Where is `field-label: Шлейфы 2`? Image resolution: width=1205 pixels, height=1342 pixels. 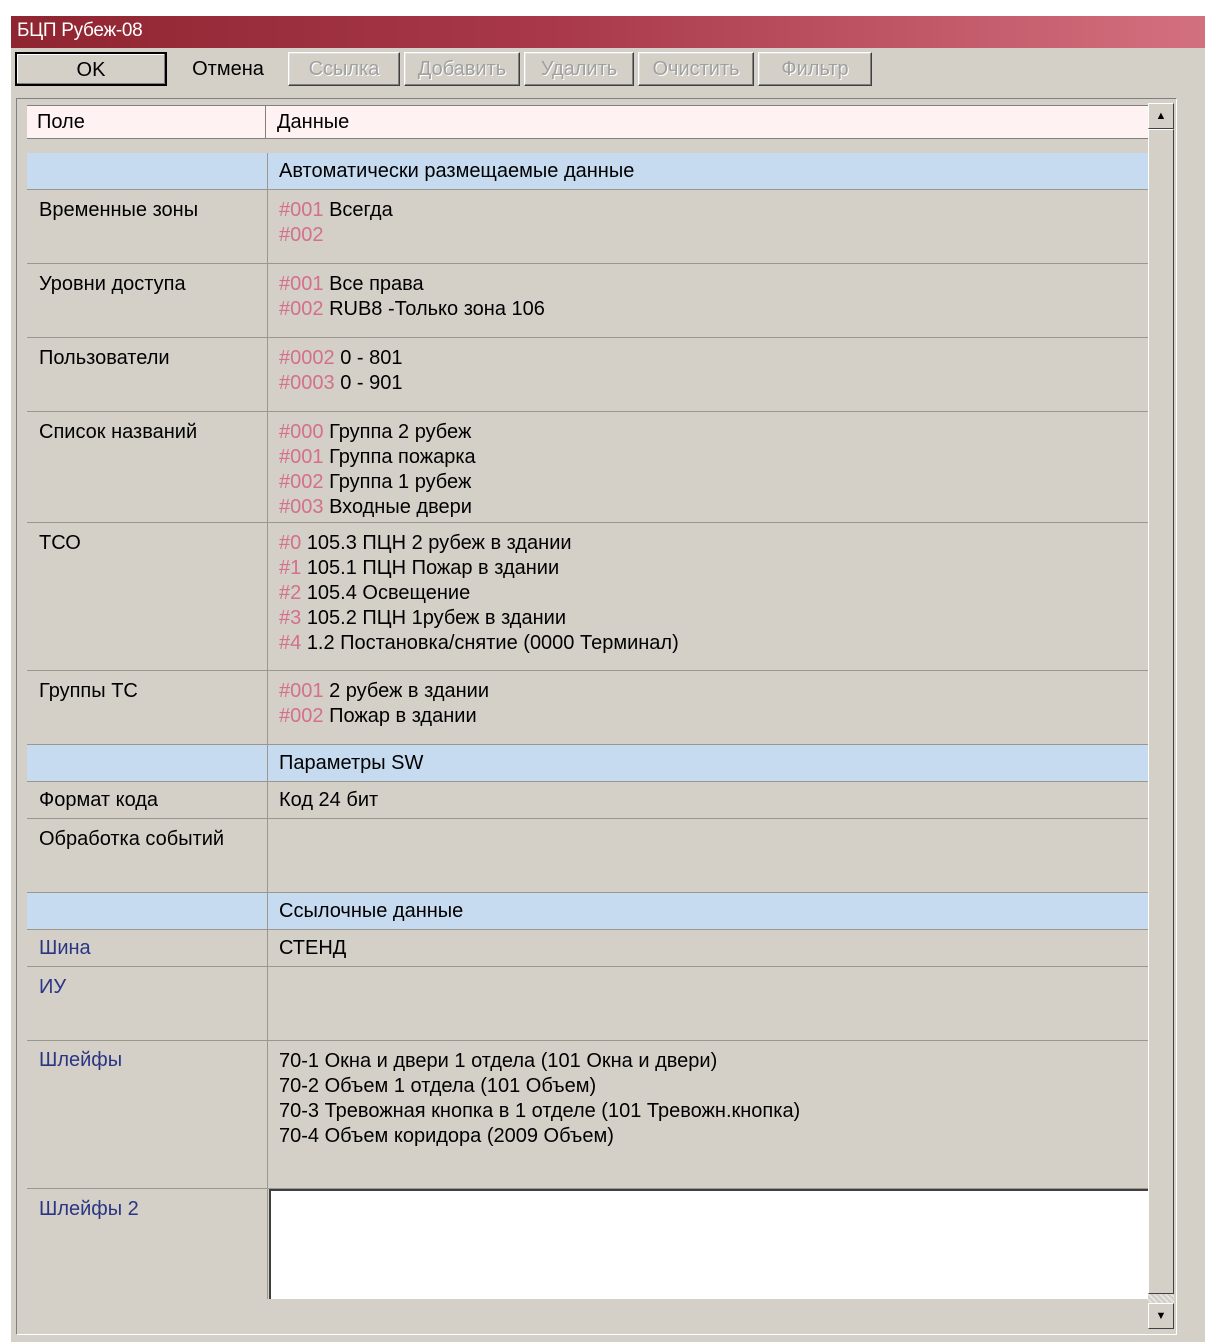
field-label: Шлейфы 2 is located at coordinates (89, 1209).